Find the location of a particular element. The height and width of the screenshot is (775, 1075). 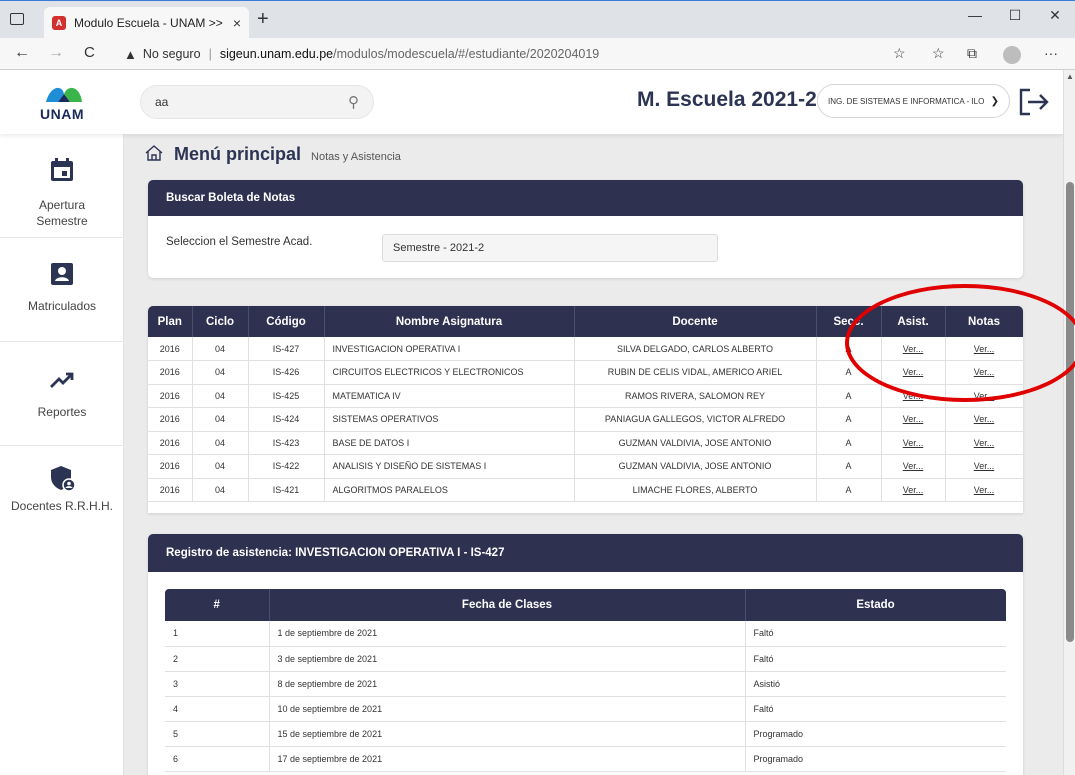

close-window-button: ✕ is located at coordinates (1055, 16).